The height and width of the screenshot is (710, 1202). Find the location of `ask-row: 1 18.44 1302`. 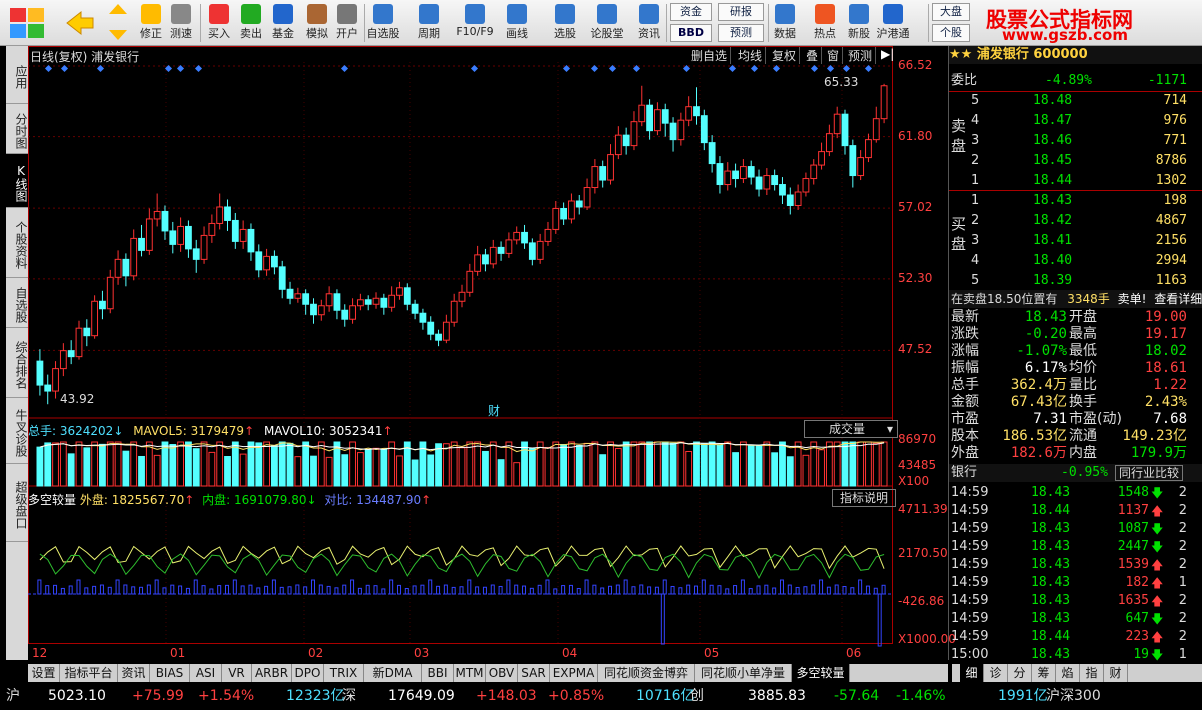

ask-row: 1 18.44 1302 is located at coordinates (1075, 181).